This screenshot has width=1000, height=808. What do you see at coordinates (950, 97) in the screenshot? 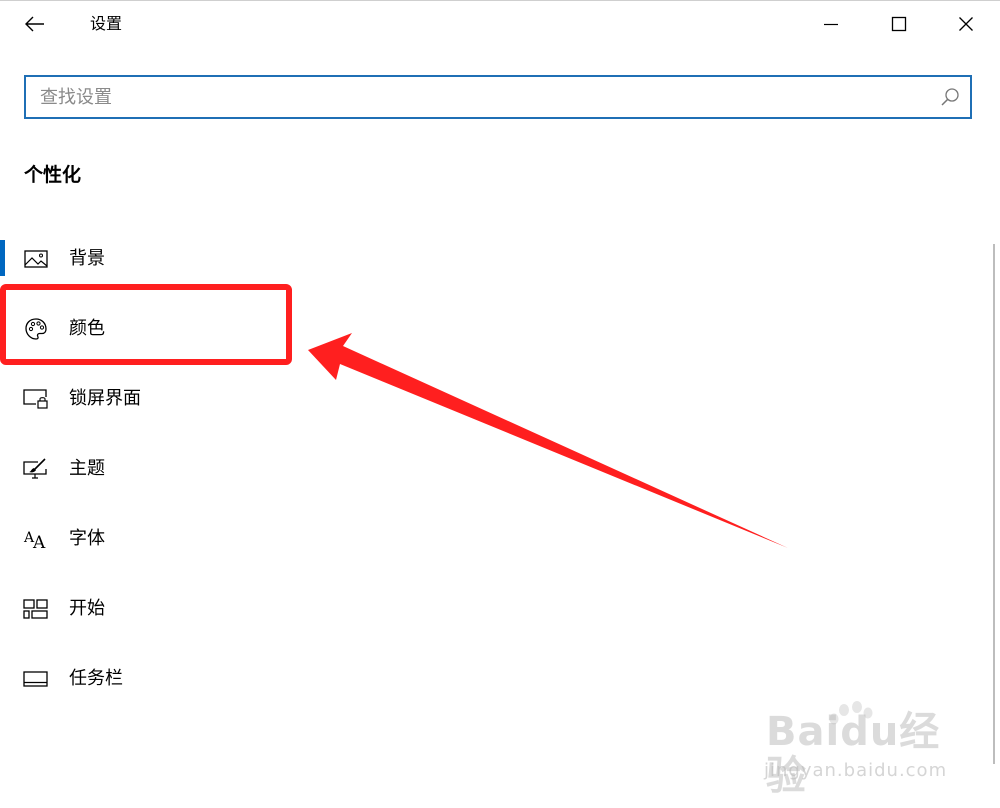
I see `search-icon` at bounding box center [950, 97].